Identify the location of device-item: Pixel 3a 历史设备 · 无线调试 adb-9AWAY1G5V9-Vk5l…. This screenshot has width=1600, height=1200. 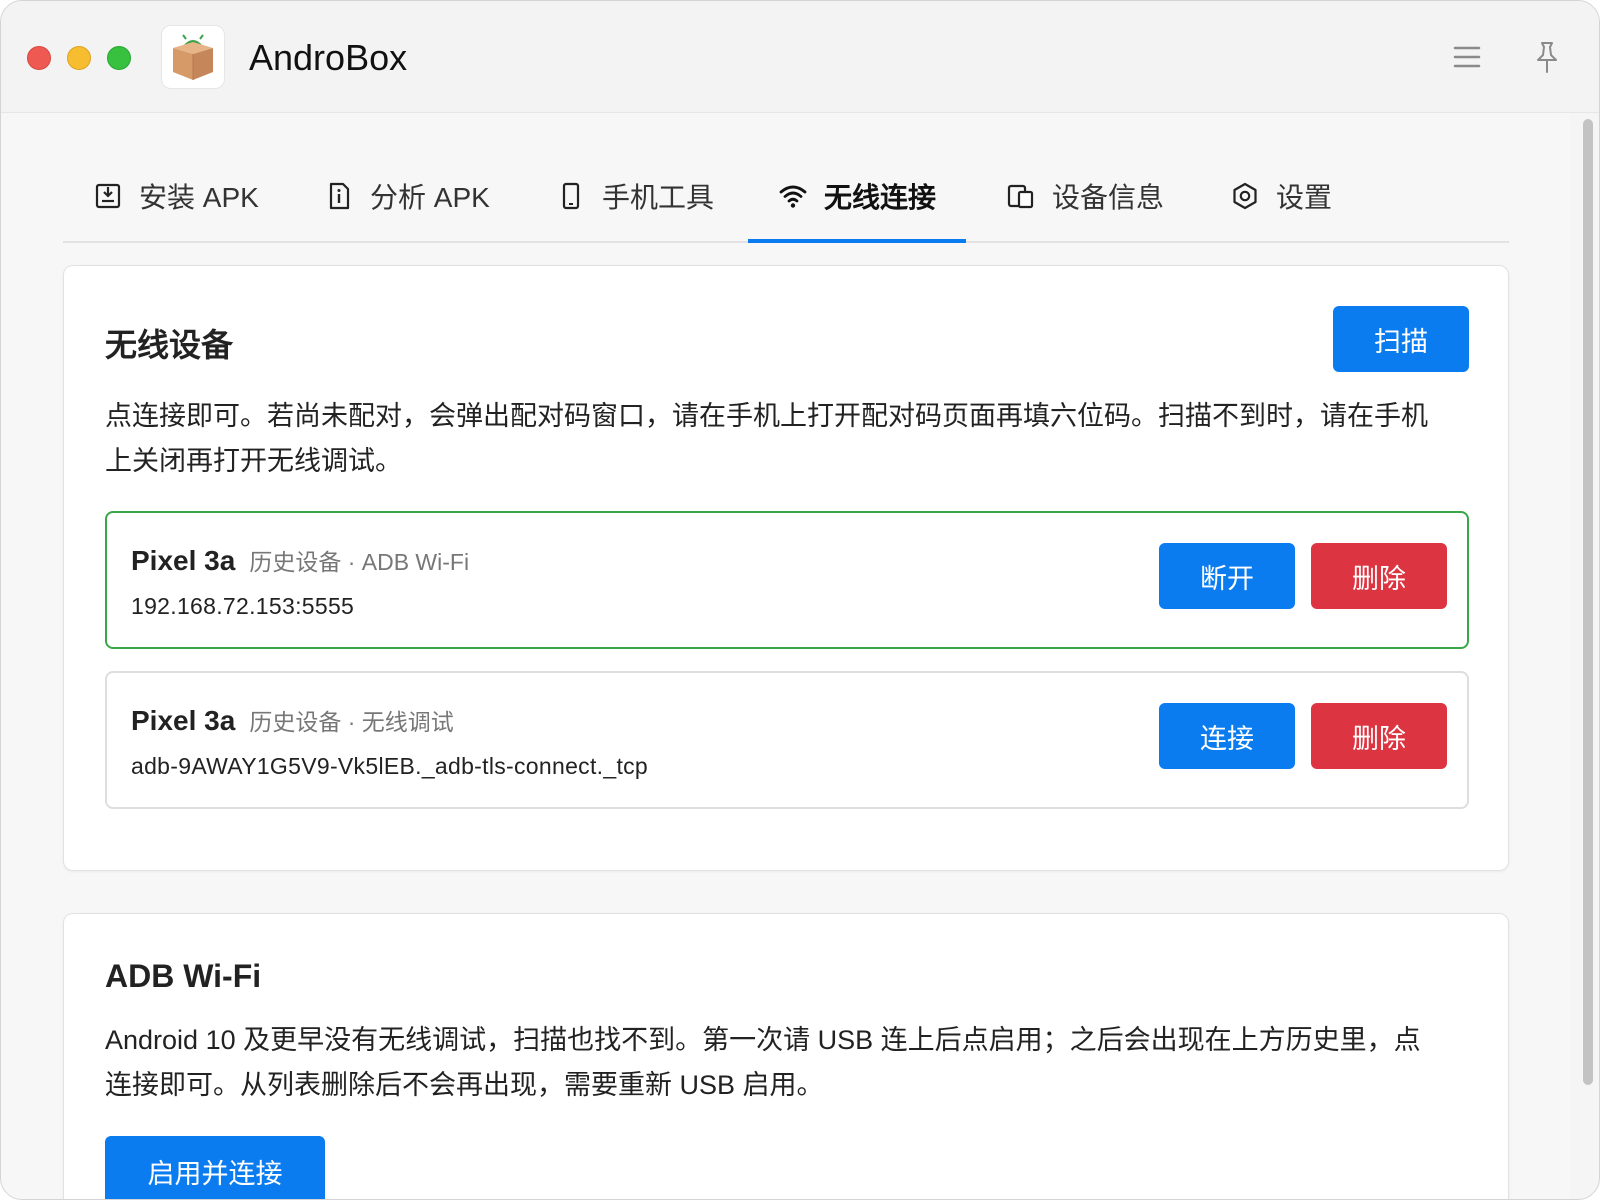
(787, 740).